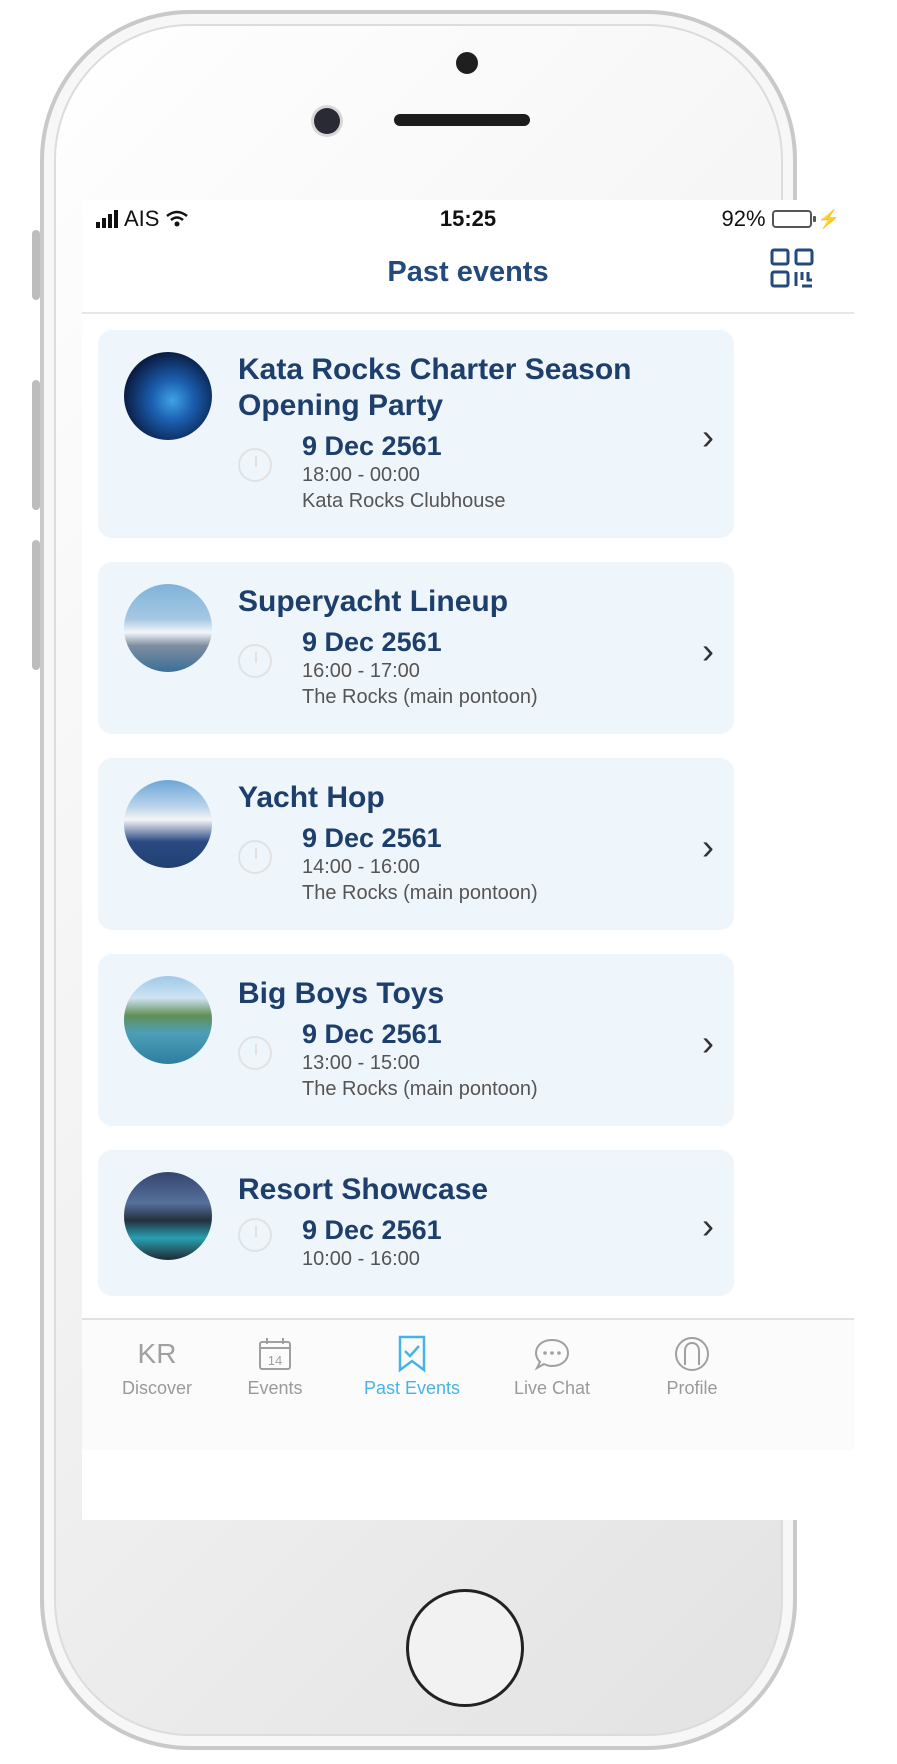  What do you see at coordinates (404, 501) in the screenshot?
I see `event-place: Kata Rocks Clubhouse` at bounding box center [404, 501].